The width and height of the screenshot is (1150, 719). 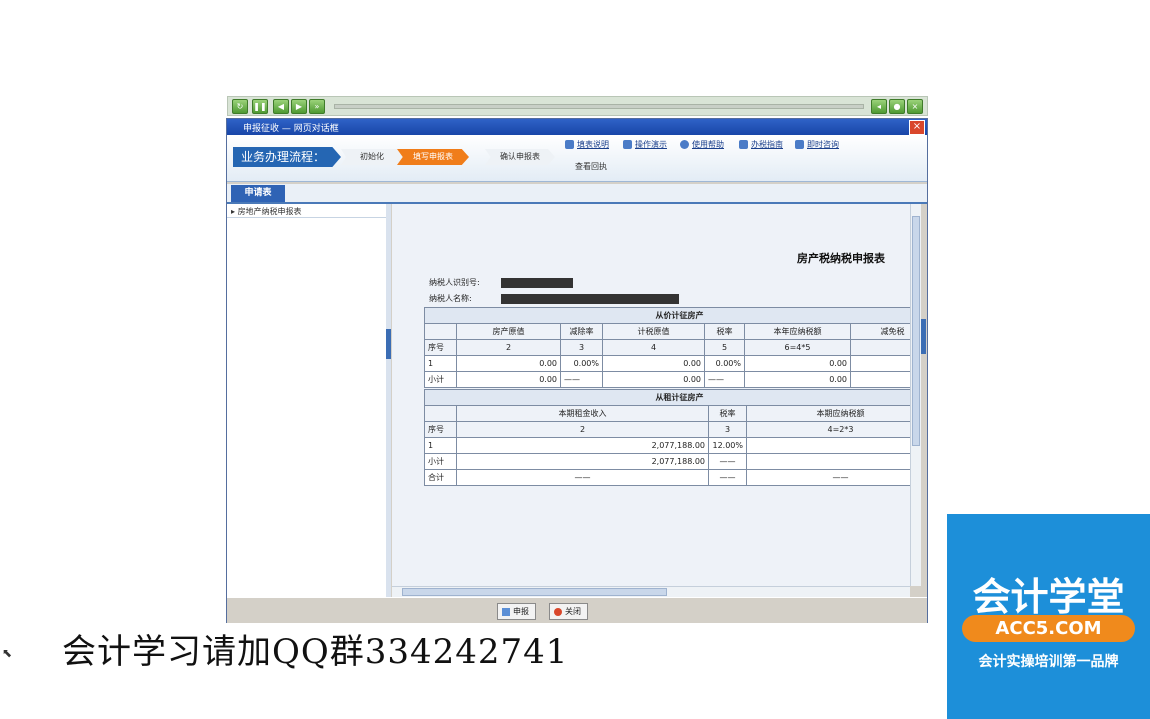 I want to click on step-view-receipt: 查看回执, so click(x=591, y=167).